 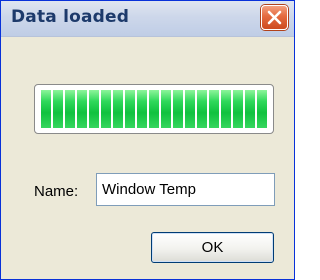 I want to click on progress-track, so click(x=154, y=109).